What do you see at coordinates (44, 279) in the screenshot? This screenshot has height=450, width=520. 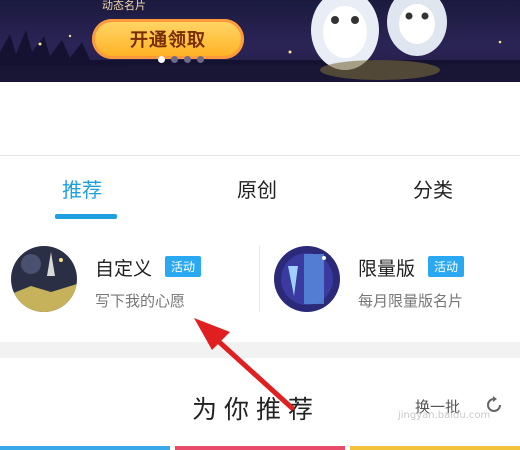 I see `card-custom-thumbnail` at bounding box center [44, 279].